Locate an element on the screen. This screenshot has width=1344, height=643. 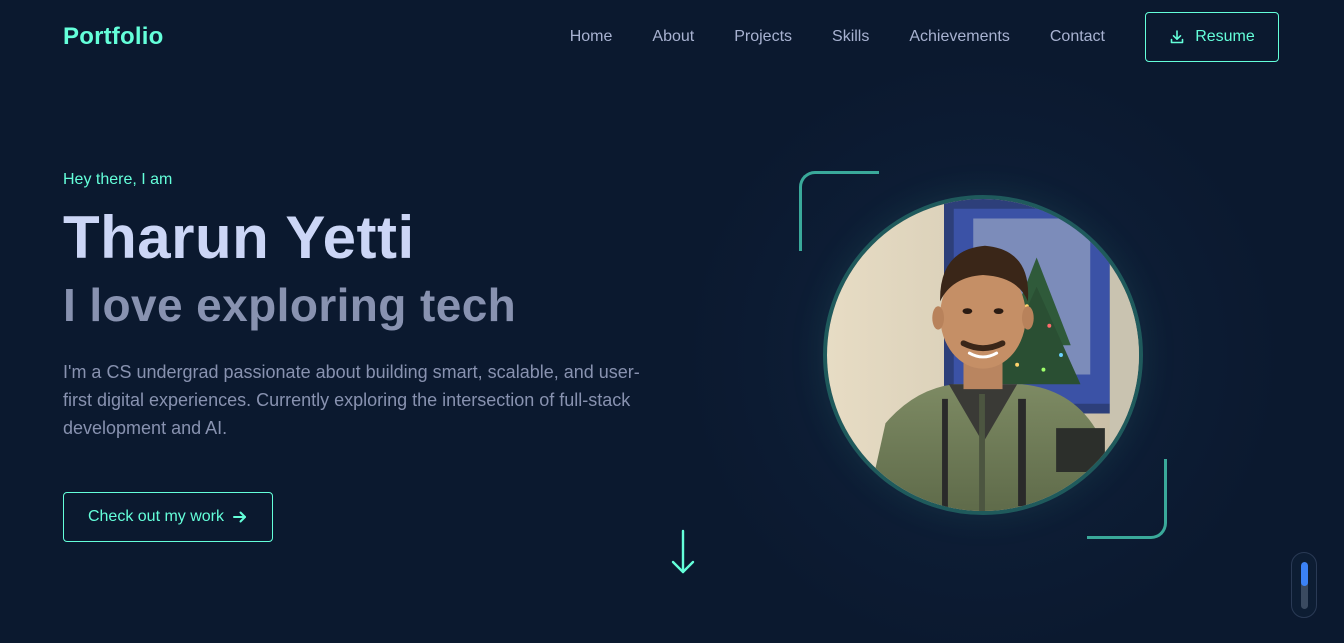
scroll-track is located at coordinates (1304, 585).